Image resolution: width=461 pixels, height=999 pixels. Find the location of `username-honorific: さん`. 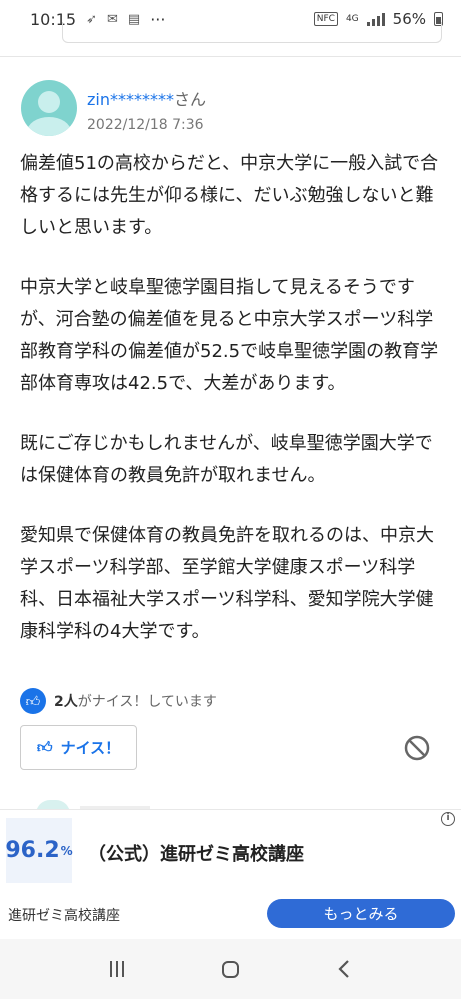

username-honorific: さん is located at coordinates (189, 99).